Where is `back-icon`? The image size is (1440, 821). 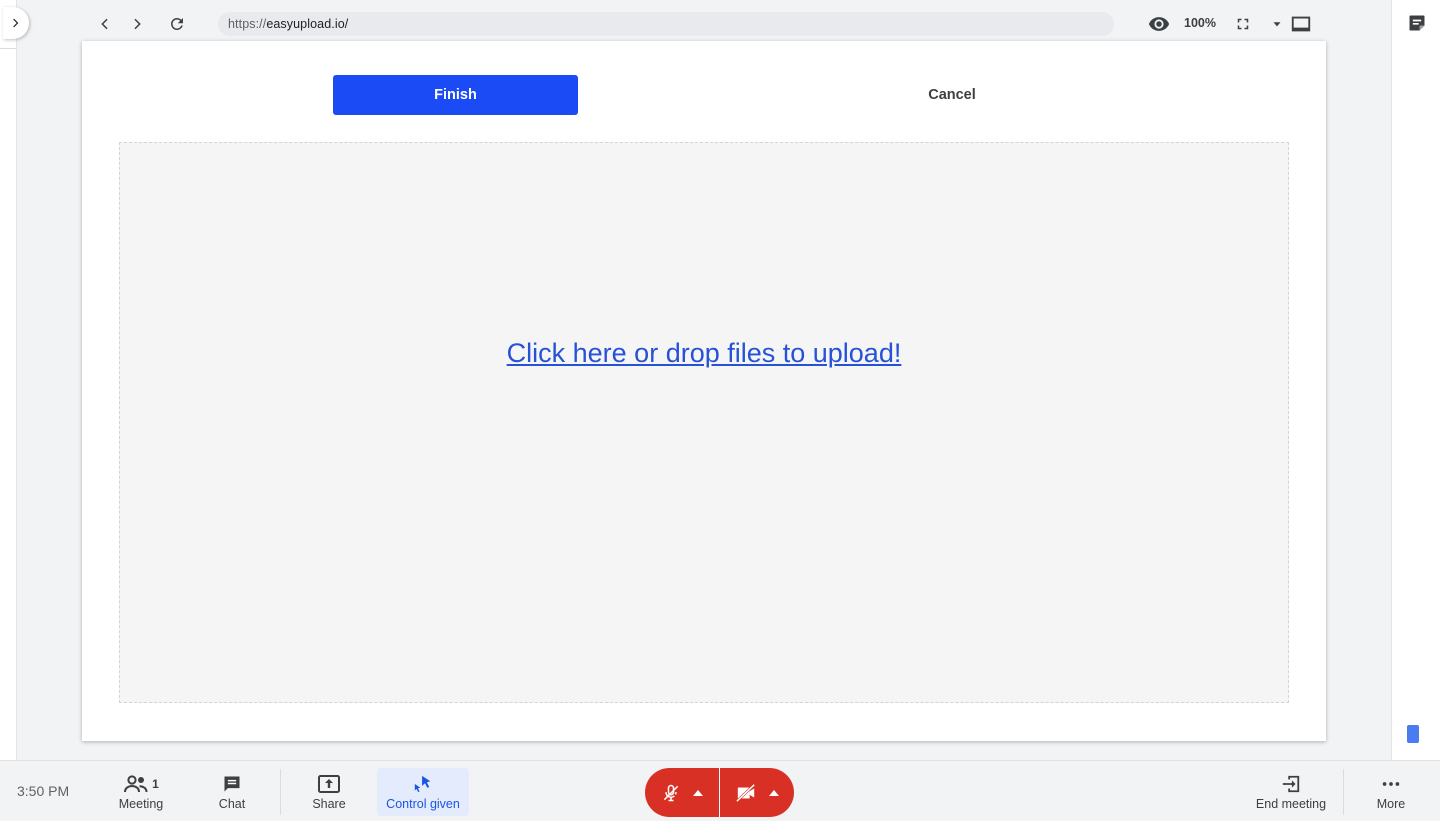
back-icon is located at coordinates (104, 24).